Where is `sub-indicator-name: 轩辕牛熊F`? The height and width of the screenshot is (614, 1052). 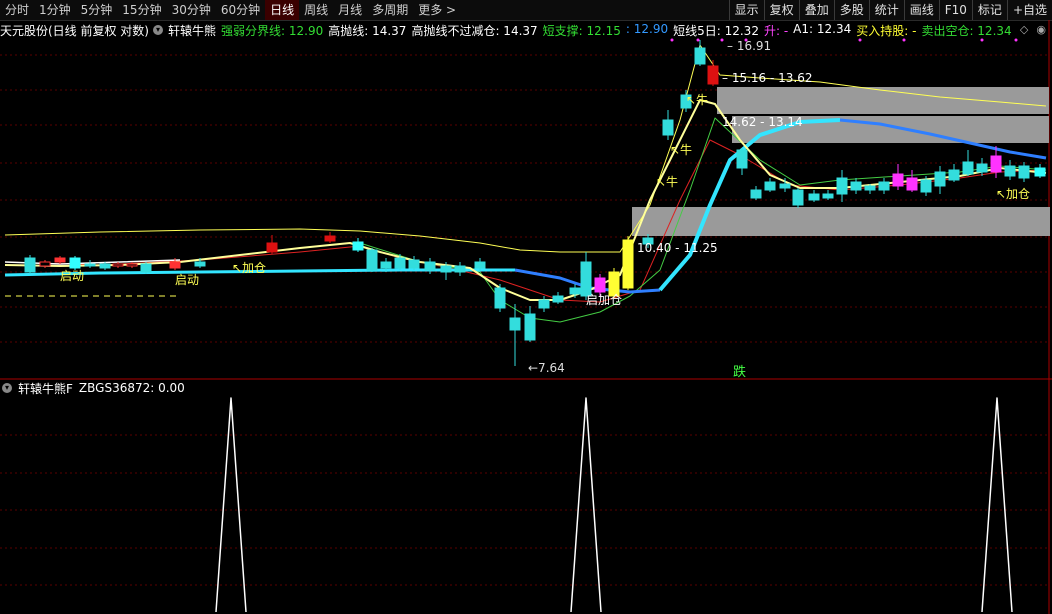
sub-indicator-name: 轩辕牛熊F is located at coordinates (45, 388).